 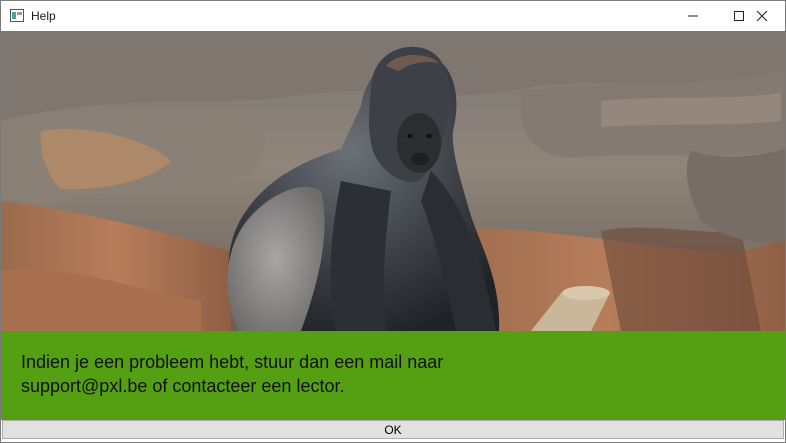 What do you see at coordinates (17, 15) in the screenshot?
I see `window-app-icon` at bounding box center [17, 15].